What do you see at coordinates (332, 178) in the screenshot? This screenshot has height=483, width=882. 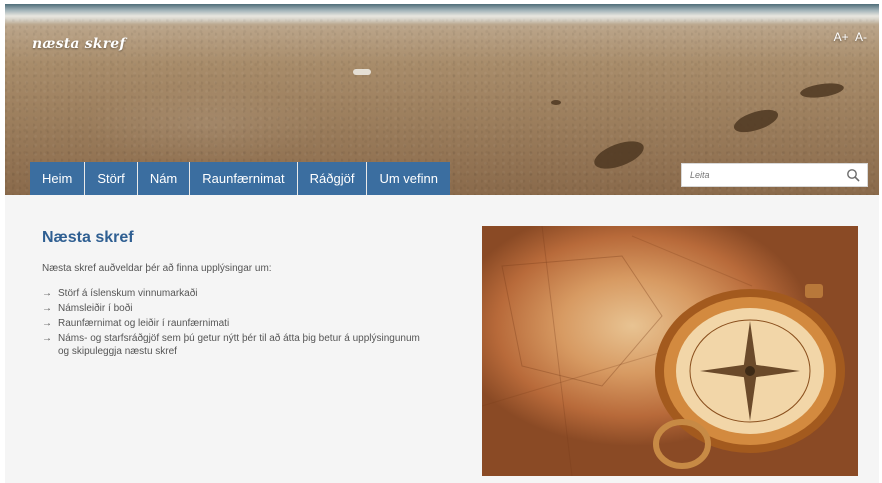 I see `nav-item-radgjof: Ráðgjöf` at bounding box center [332, 178].